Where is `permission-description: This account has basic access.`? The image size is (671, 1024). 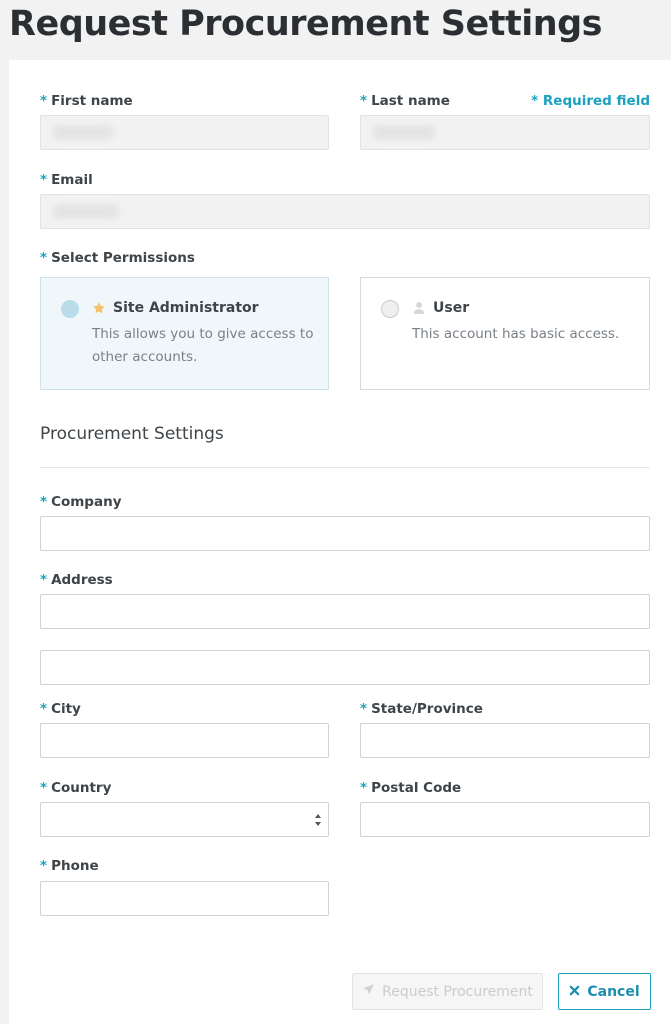 permission-description: This account has basic access. is located at coordinates (516, 334).